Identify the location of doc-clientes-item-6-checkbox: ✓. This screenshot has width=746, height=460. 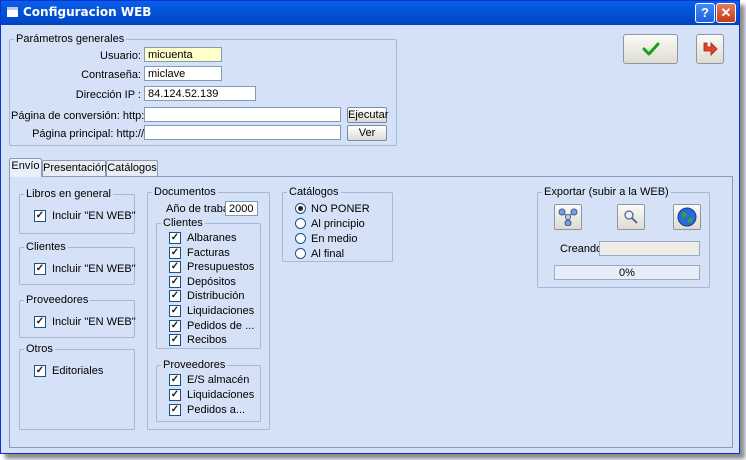
(175, 325).